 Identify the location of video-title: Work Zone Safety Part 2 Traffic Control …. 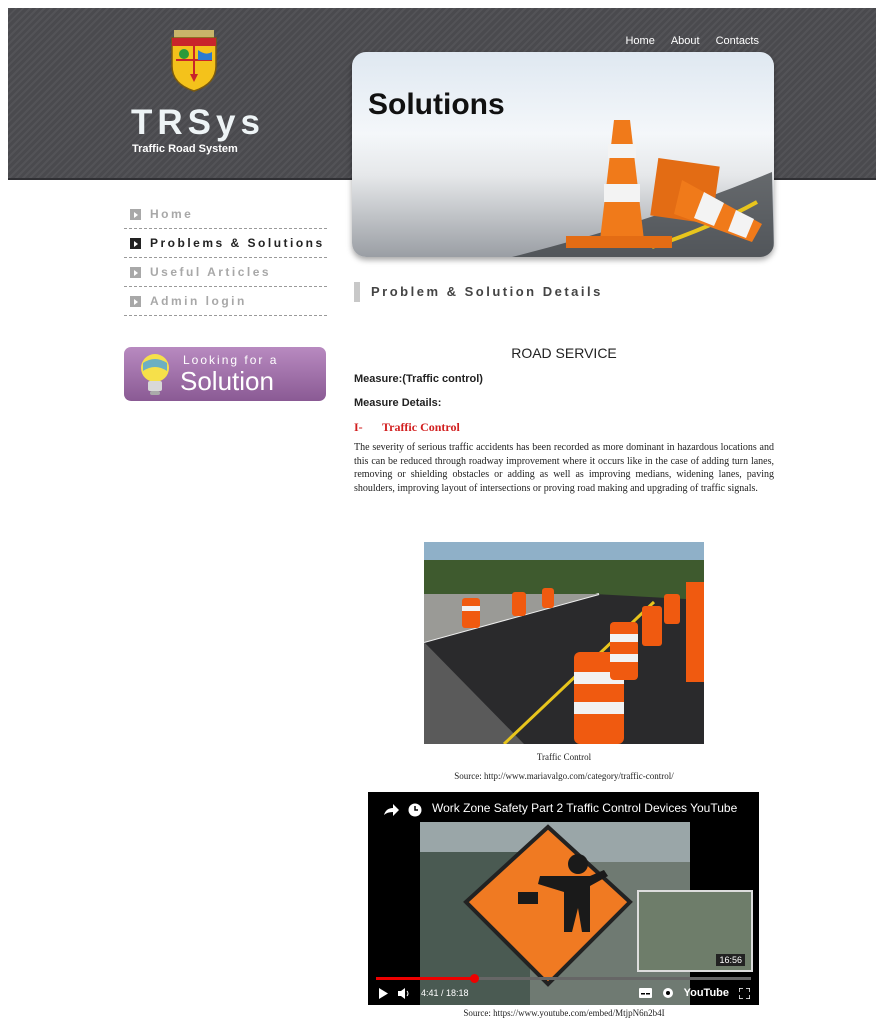
(584, 808).